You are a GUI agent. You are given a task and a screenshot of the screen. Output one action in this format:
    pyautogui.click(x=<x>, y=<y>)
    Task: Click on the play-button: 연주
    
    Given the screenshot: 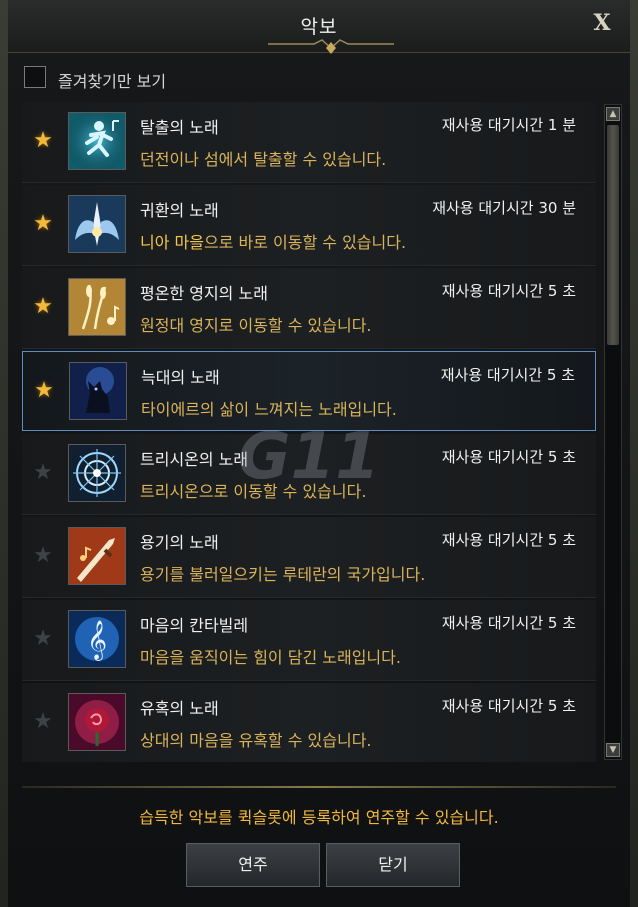 What is the action you would take?
    pyautogui.click(x=253, y=865)
    